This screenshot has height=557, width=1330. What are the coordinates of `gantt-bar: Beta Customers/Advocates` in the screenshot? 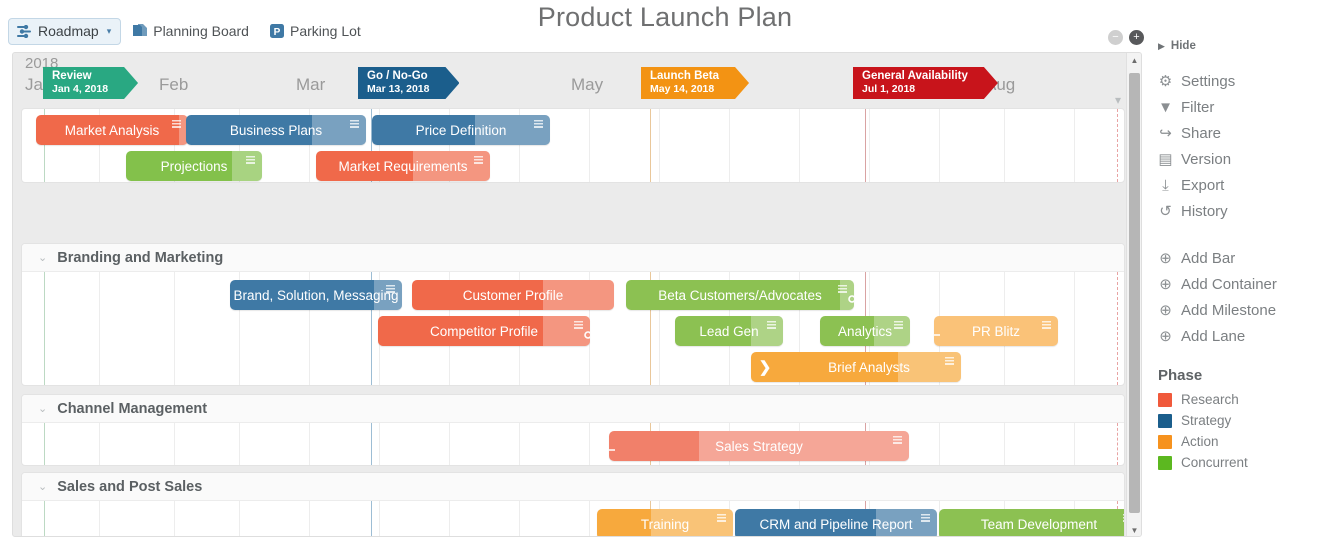 It's located at (740, 295).